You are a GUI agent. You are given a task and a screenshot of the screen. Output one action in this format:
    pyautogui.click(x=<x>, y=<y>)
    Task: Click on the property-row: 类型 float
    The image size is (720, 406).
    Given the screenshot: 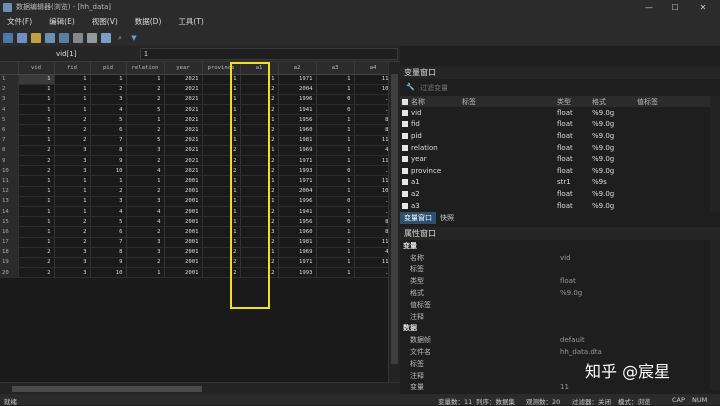 What is the action you would take?
    pyautogui.click(x=555, y=281)
    